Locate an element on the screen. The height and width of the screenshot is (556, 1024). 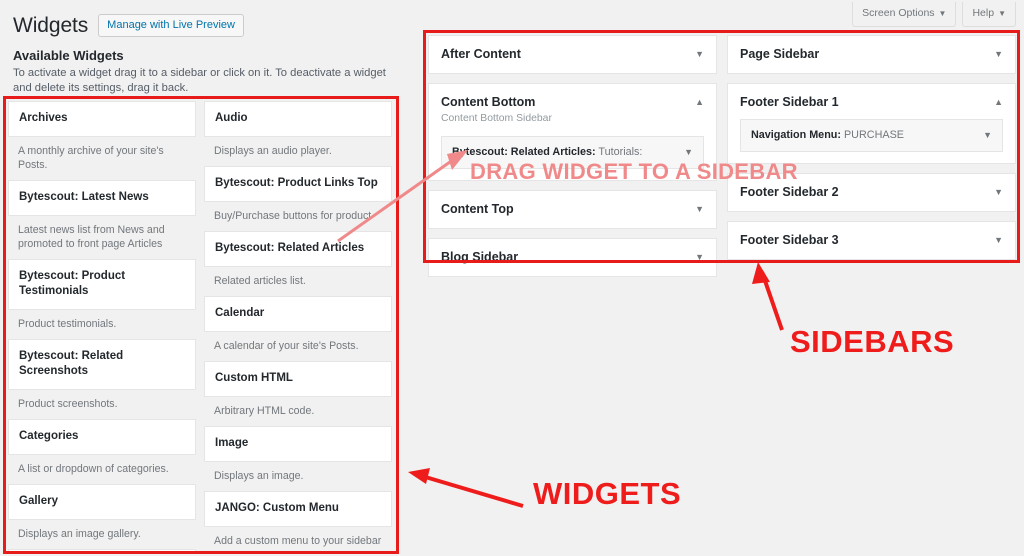
available-widget-title: Bytescout: Related Screenshots is located at coordinates (102, 364).